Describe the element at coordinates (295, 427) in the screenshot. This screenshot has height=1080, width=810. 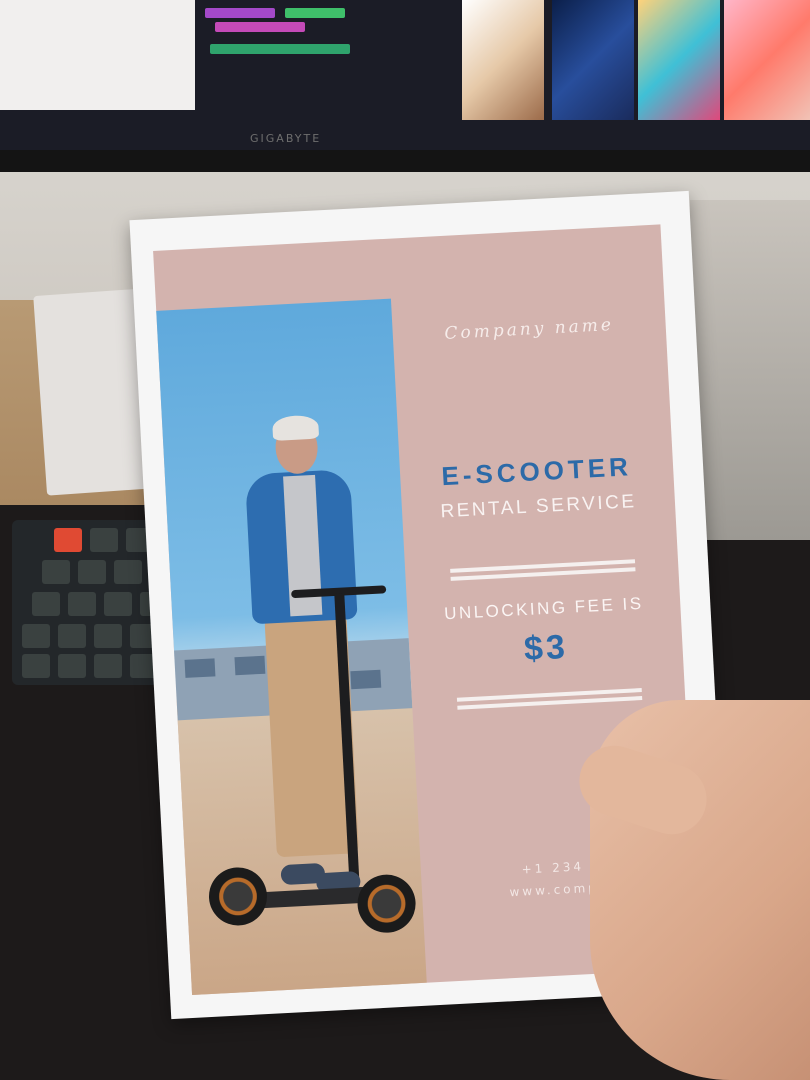
I see `rider-hair` at that location.